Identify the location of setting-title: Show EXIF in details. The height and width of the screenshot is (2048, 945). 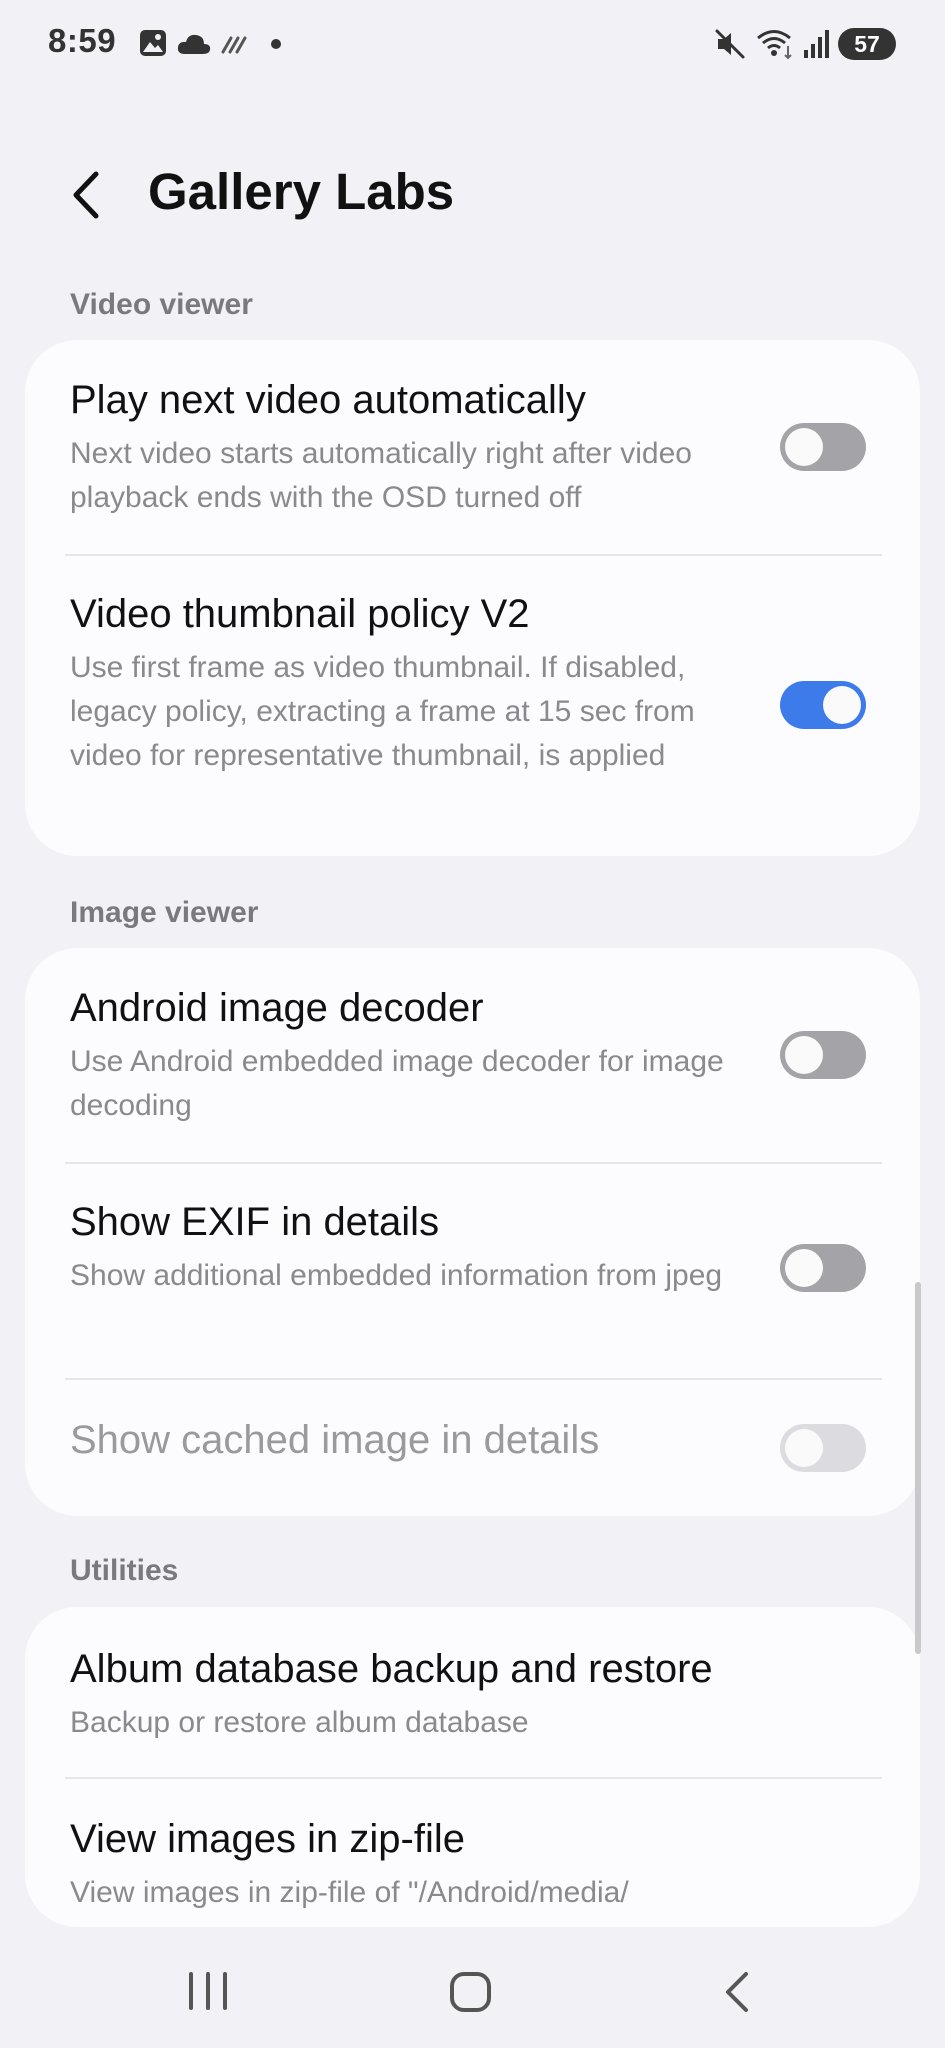
(255, 1222).